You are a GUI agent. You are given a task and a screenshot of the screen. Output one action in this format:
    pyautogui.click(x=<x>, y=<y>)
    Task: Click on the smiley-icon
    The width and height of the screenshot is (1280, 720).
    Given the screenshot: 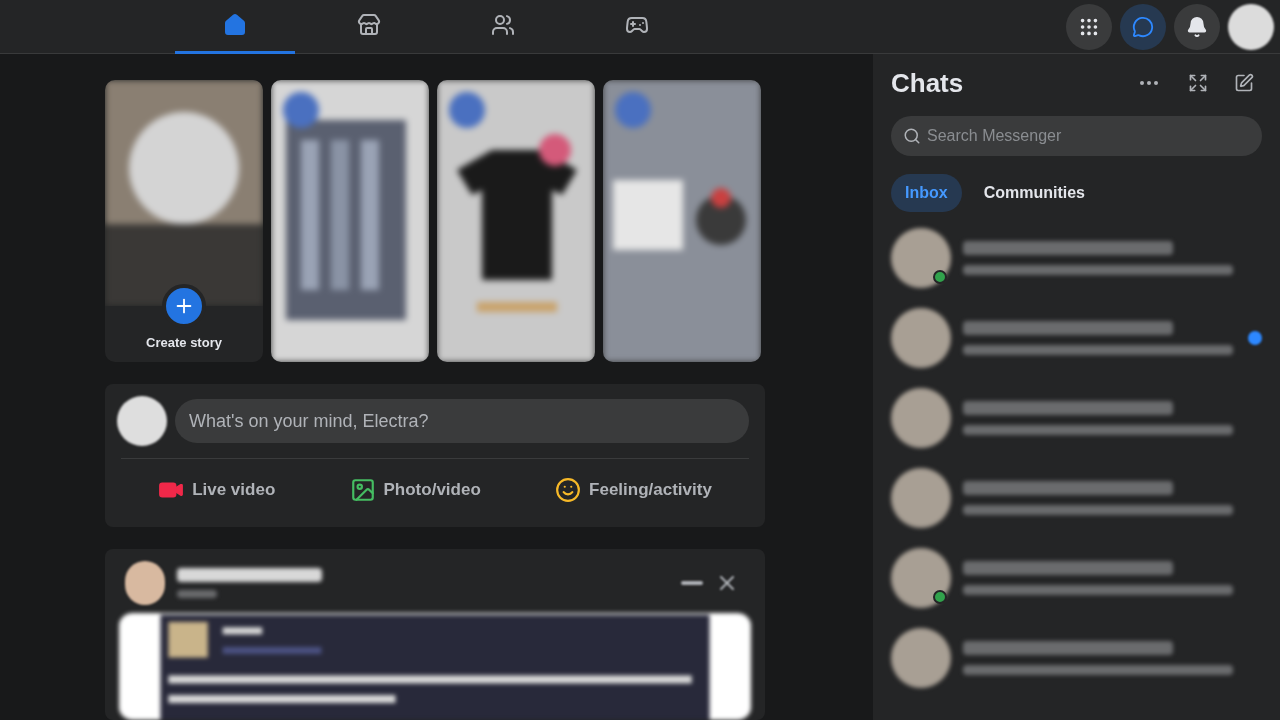 What is the action you would take?
    pyautogui.click(x=568, y=490)
    